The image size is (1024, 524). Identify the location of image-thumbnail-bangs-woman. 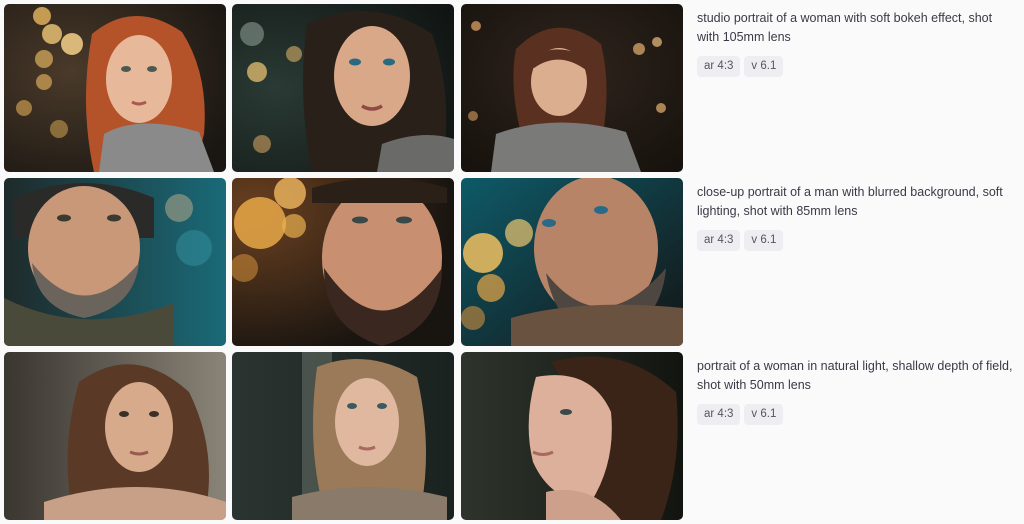
(572, 88).